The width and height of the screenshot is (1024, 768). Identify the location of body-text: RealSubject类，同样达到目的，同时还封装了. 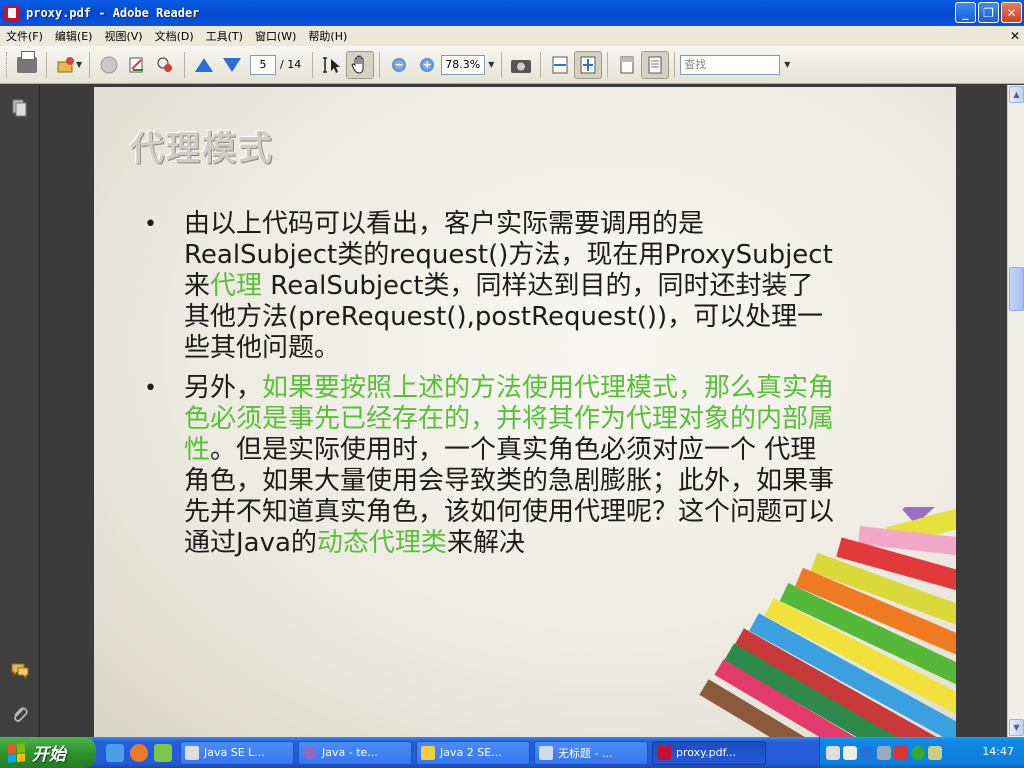
(538, 286).